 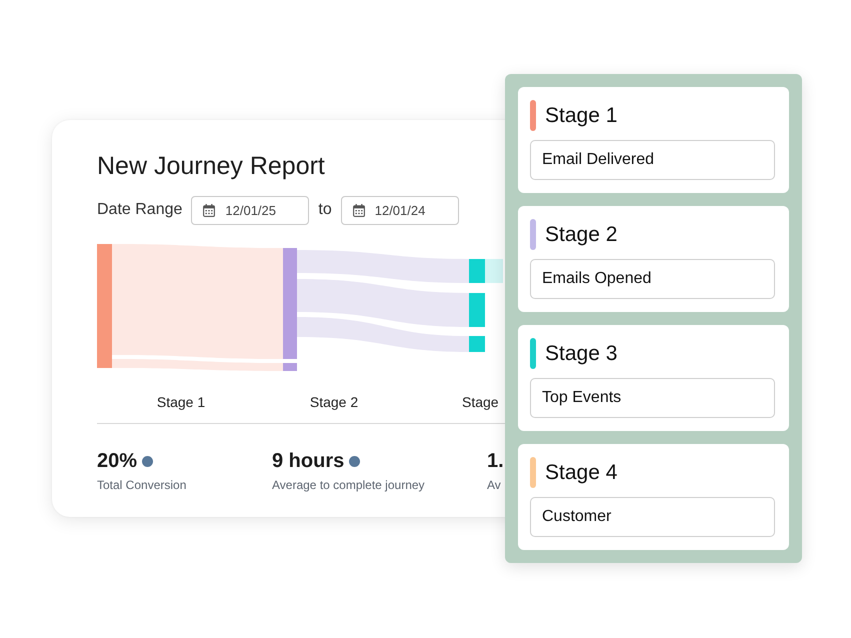 What do you see at coordinates (141, 485) in the screenshot?
I see `stat-label: Total Conversion` at bounding box center [141, 485].